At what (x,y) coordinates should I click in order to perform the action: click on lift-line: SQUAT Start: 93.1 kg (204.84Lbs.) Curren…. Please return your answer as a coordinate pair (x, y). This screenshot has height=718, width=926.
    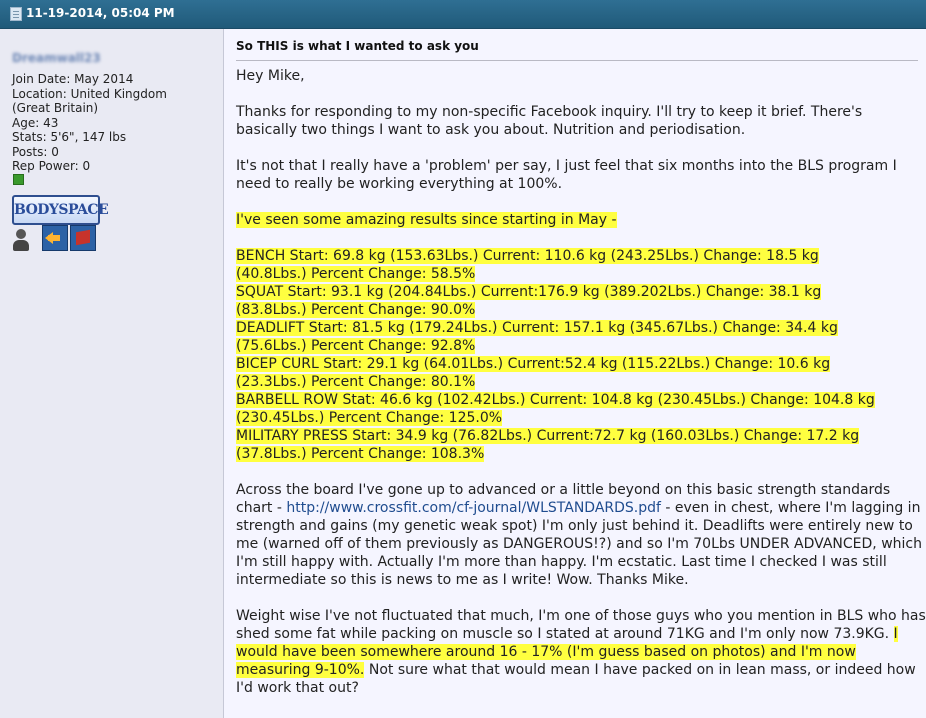
    Looking at the image, I should click on (529, 292).